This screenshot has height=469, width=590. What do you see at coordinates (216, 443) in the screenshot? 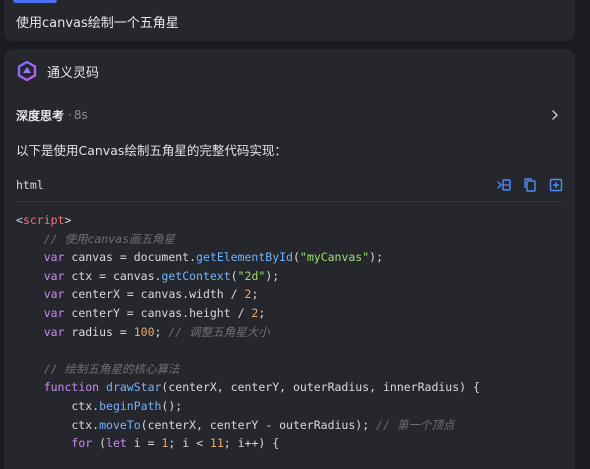
I see `code-token: 11` at bounding box center [216, 443].